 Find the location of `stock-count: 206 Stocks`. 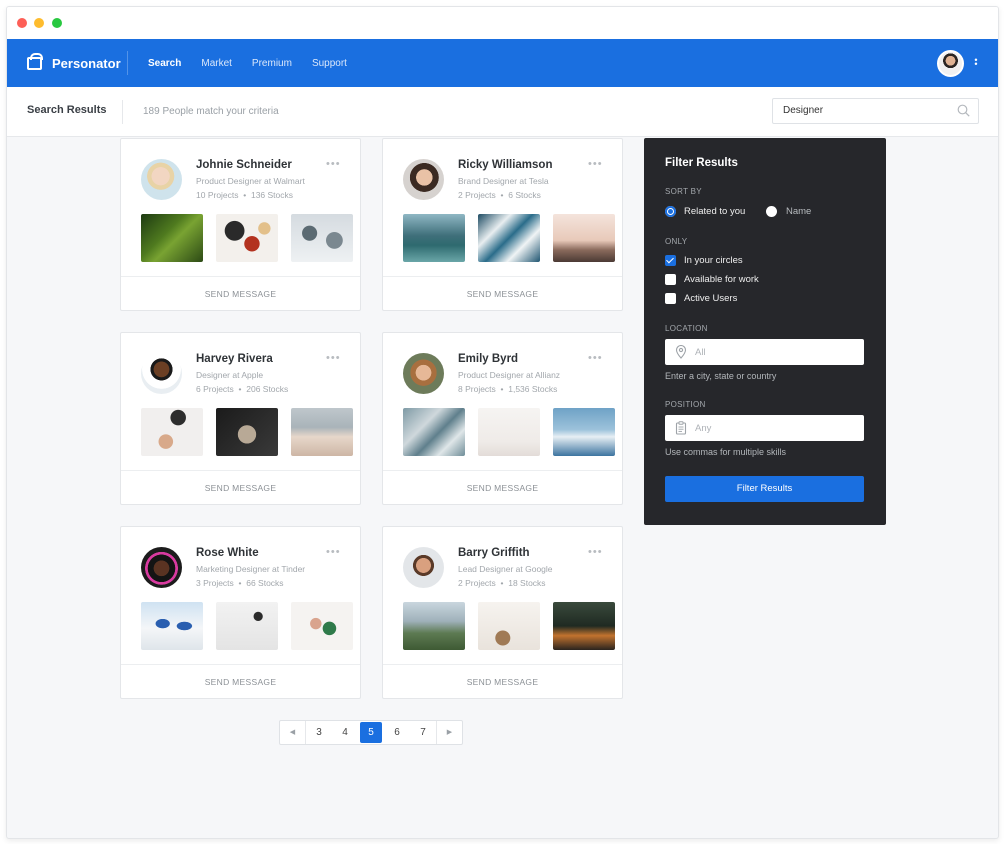

stock-count: 206 Stocks is located at coordinates (267, 389).